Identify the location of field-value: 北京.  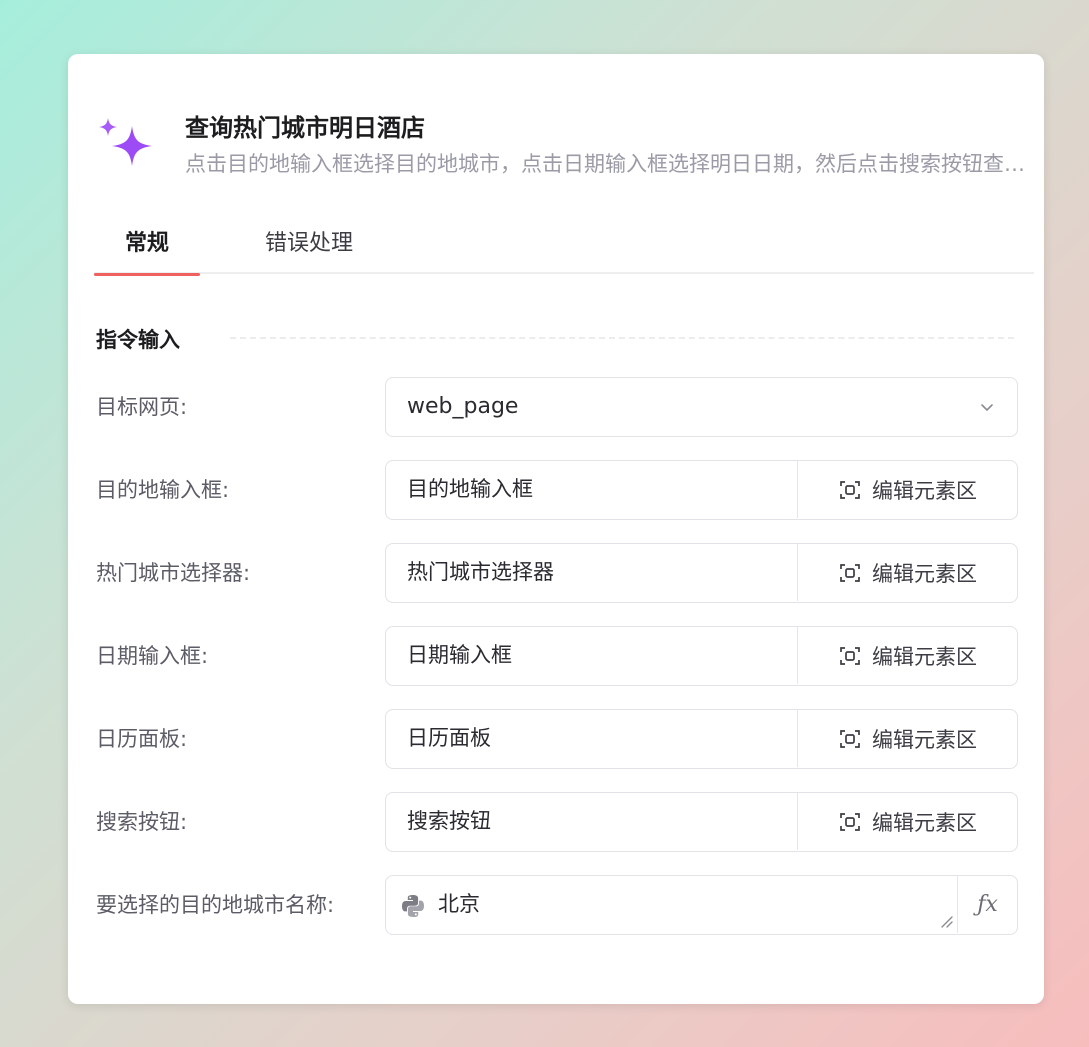
(459, 904).